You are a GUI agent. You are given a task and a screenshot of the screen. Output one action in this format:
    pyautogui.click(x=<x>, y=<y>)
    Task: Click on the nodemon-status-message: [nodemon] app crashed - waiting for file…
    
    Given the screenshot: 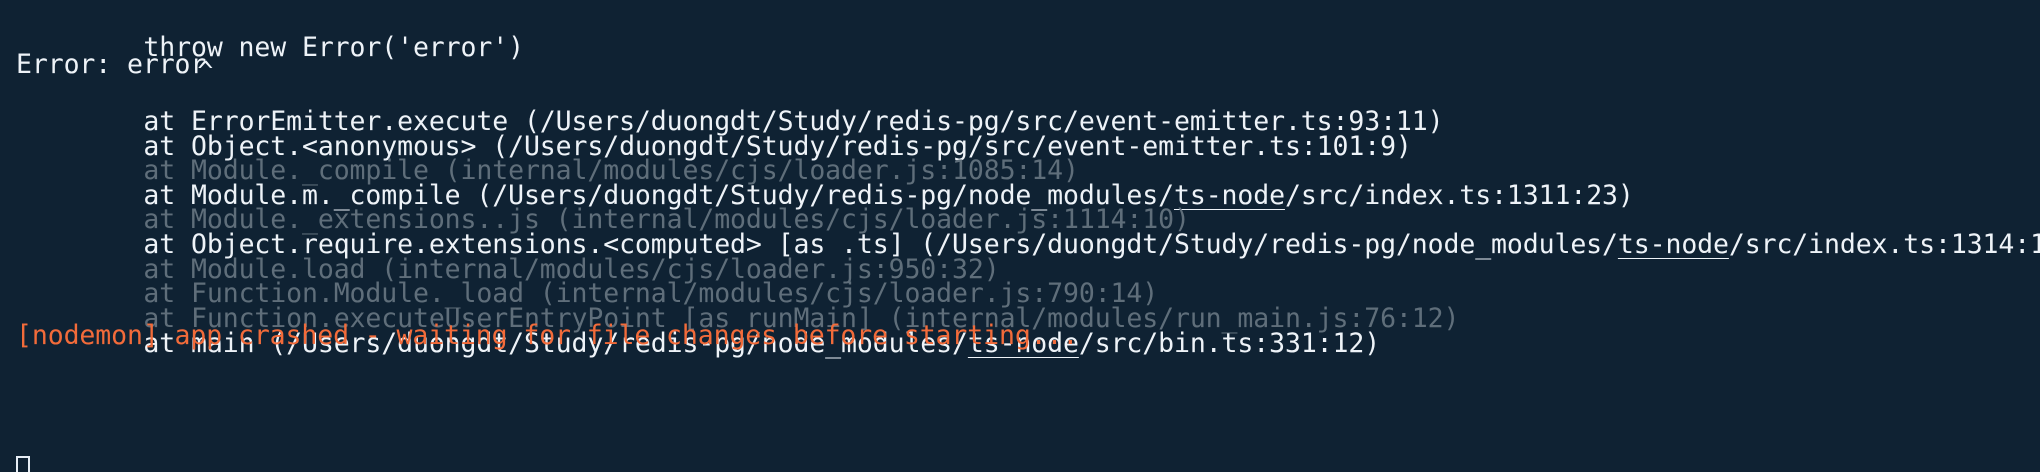 What is the action you would take?
    pyautogui.click(x=547, y=335)
    